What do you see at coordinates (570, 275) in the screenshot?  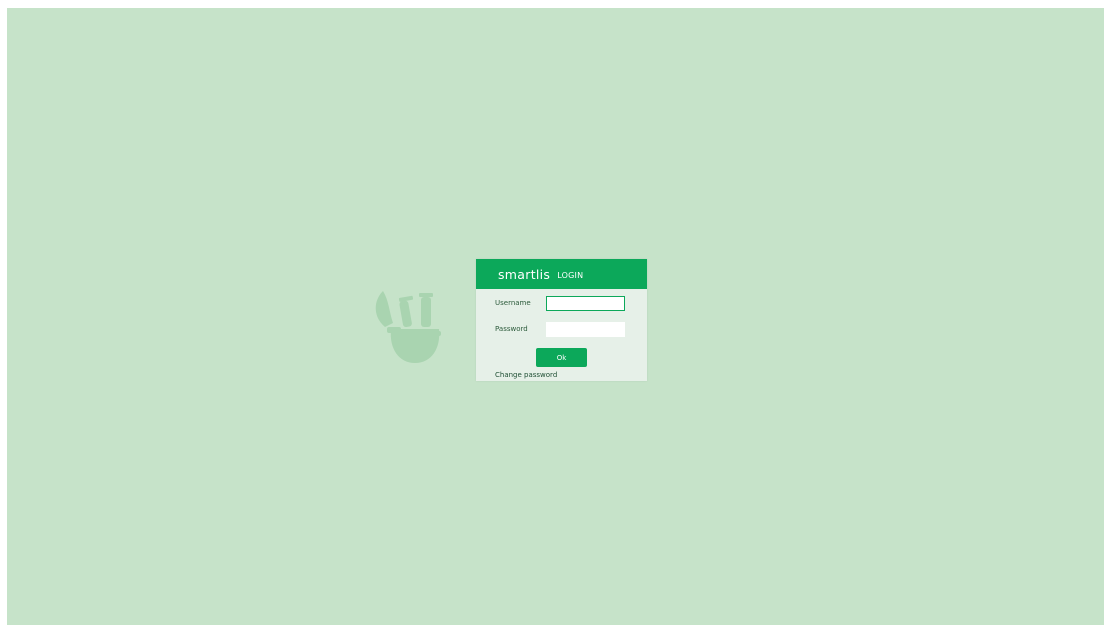 I see `dialog-title: LOGIN` at bounding box center [570, 275].